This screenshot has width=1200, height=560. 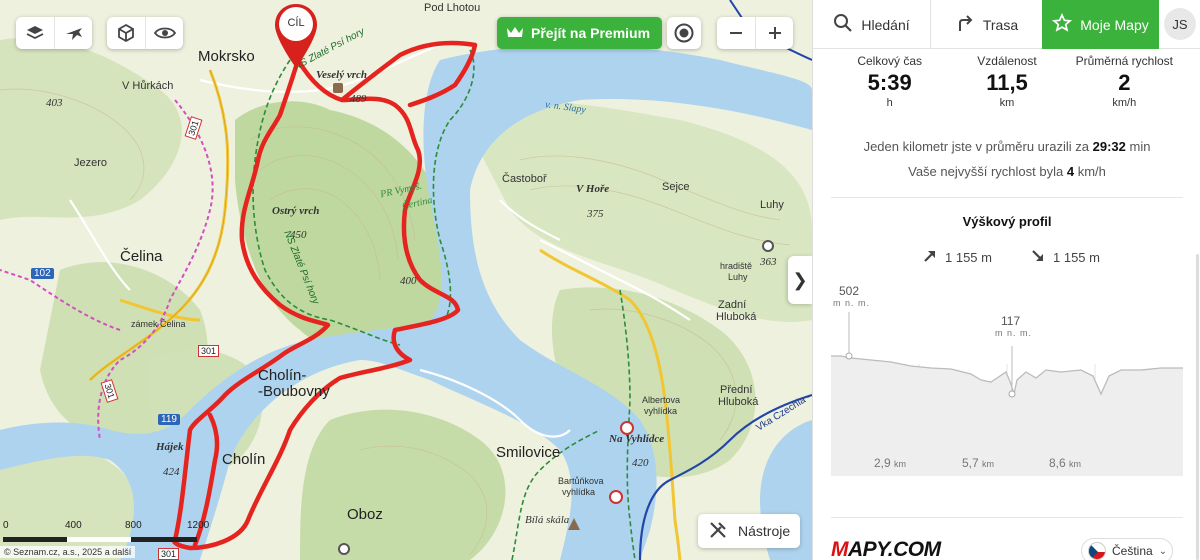 I want to click on ascent-arrow-icon, so click(x=930, y=257).